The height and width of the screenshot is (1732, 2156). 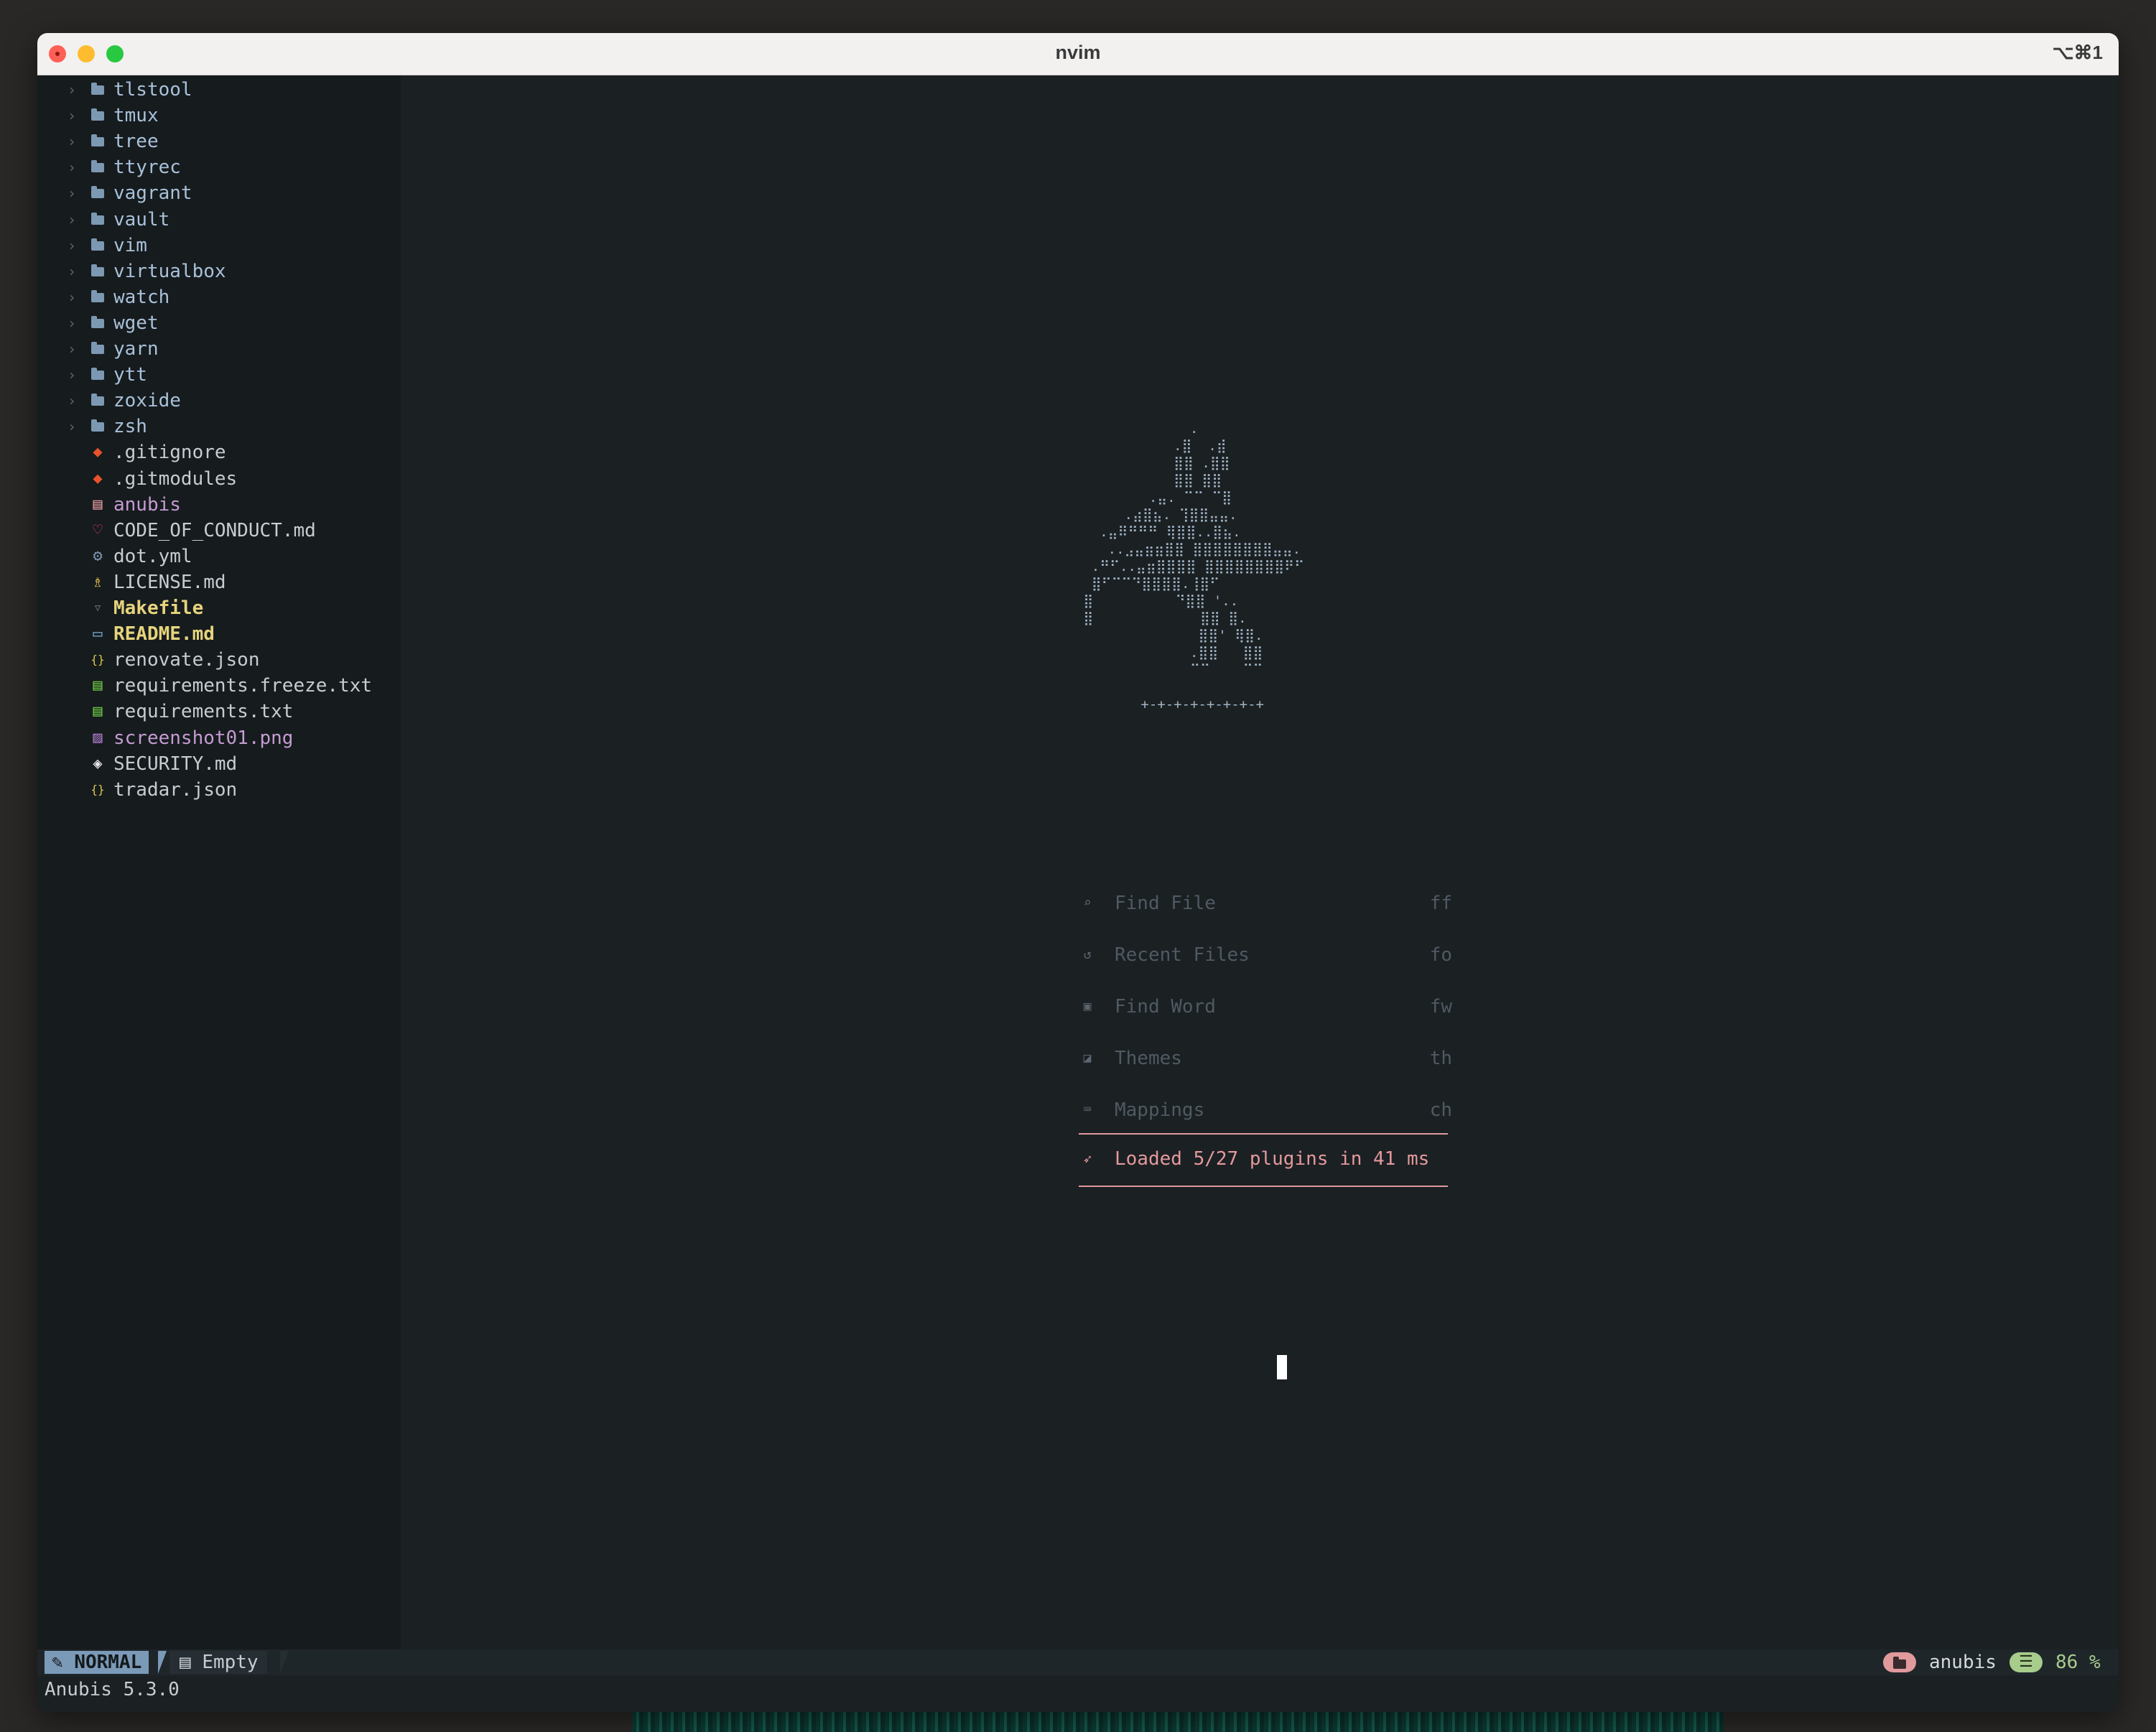 What do you see at coordinates (98, 634) in the screenshot?
I see `markdown-icon: ▭` at bounding box center [98, 634].